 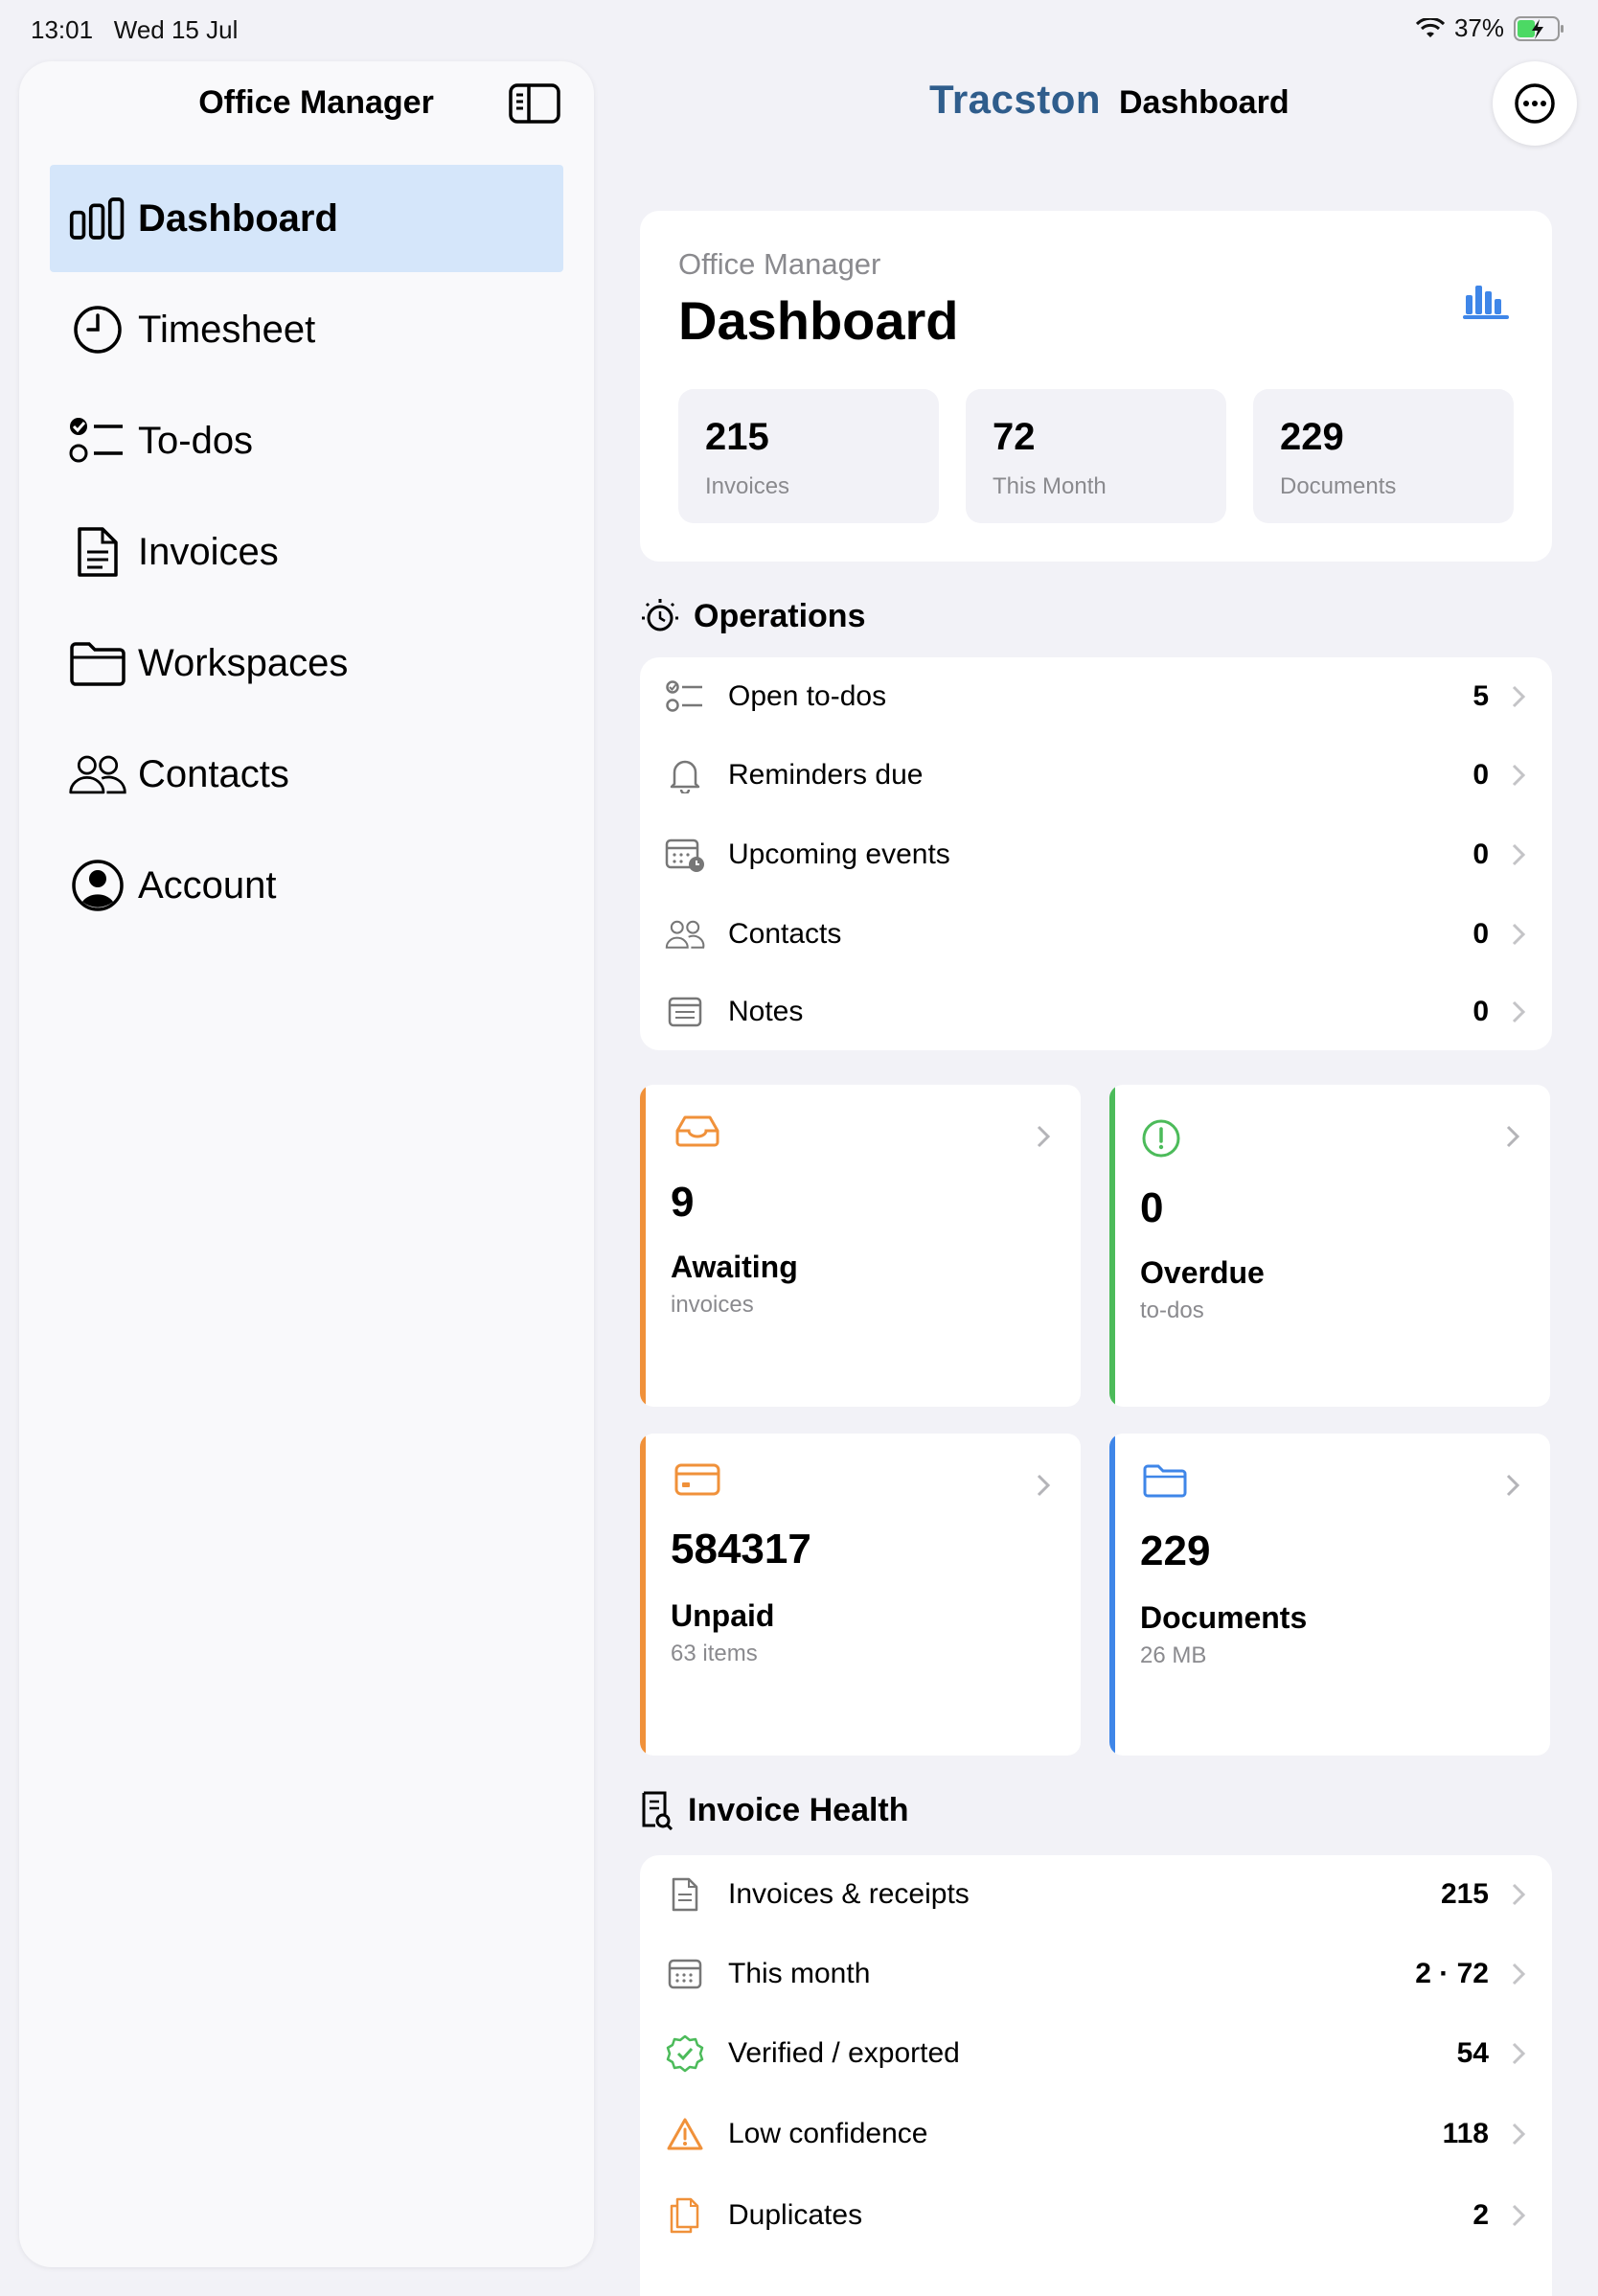 What do you see at coordinates (819, 320) in the screenshot?
I see `dashboard-title: Dashboard` at bounding box center [819, 320].